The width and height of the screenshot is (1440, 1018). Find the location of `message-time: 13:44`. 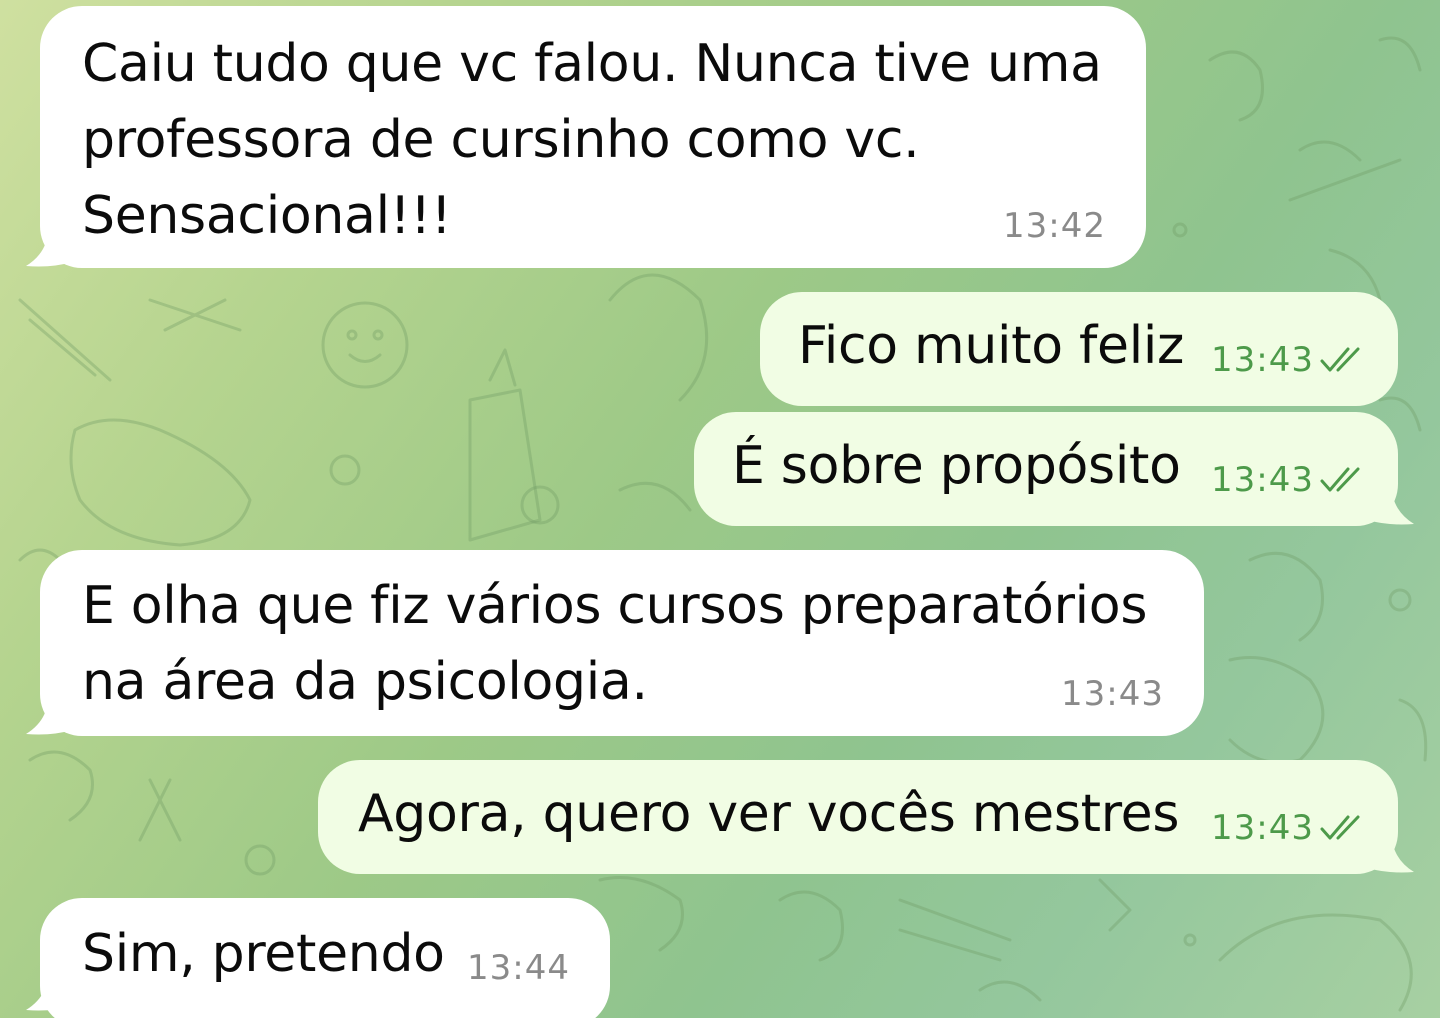

message-time: 13:44 is located at coordinates (518, 968).